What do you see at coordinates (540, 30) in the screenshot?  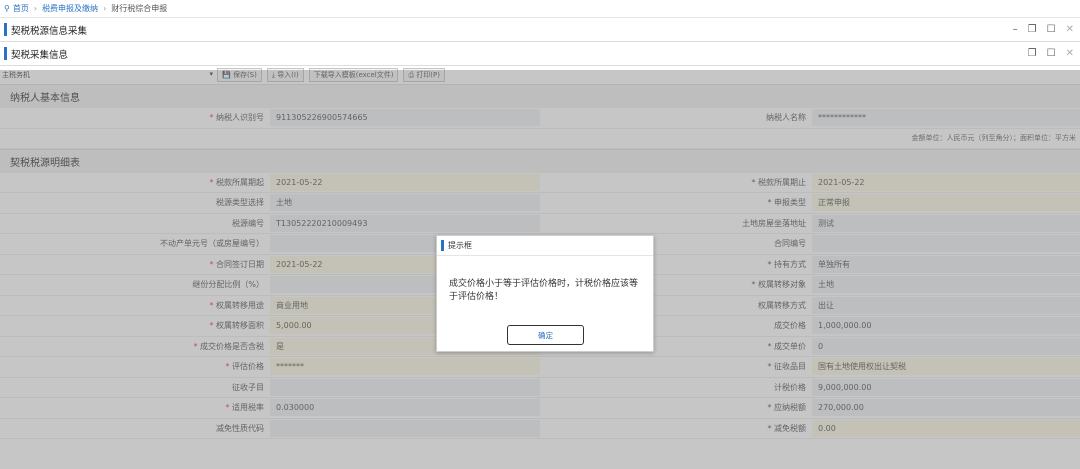 I see `window-titlebar: 契税税源信息采集 – ❐ ☐ ✕` at bounding box center [540, 30].